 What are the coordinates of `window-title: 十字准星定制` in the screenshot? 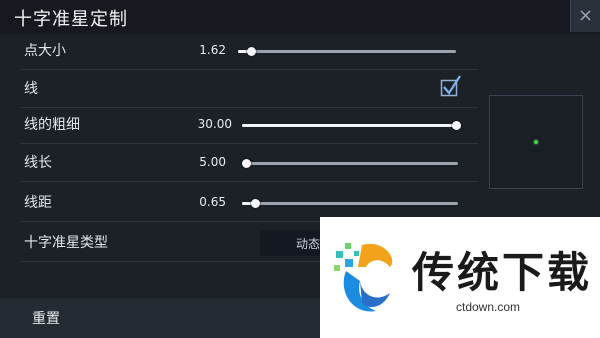 It's located at (71, 19).